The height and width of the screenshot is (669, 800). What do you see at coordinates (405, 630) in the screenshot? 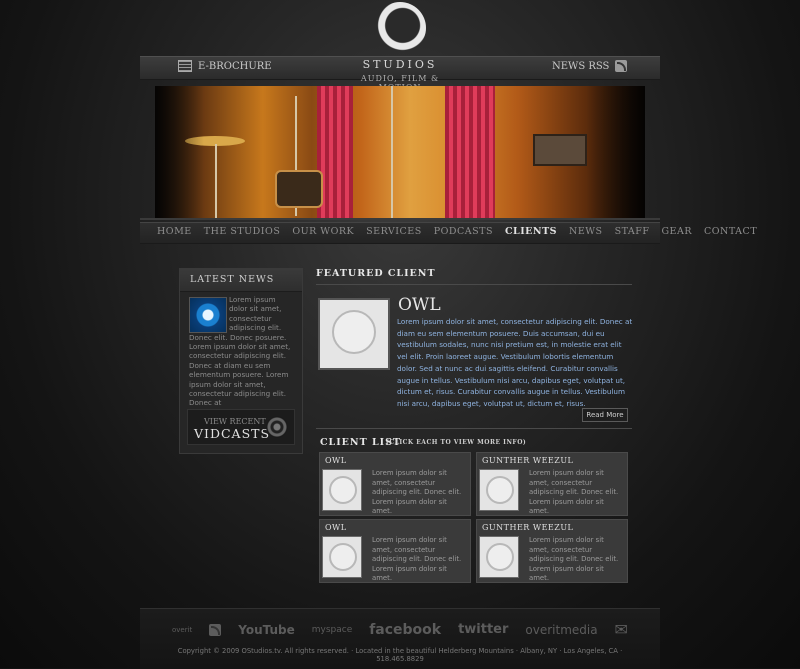
I see `facebook-link: facebook` at bounding box center [405, 630].